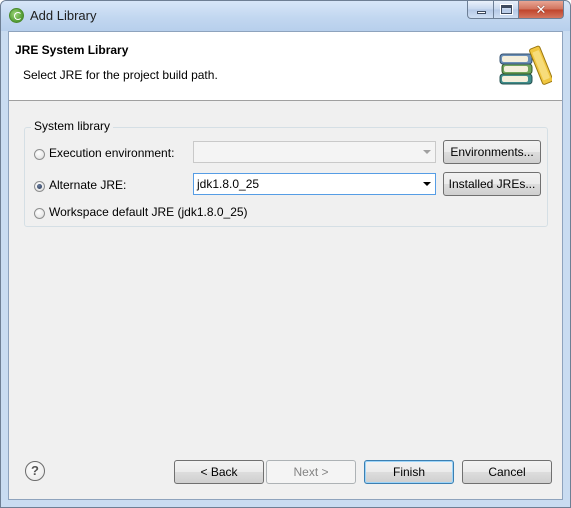 This screenshot has width=571, height=508. Describe the element at coordinates (507, 472) in the screenshot. I see `cancel-button: Cancel` at that location.